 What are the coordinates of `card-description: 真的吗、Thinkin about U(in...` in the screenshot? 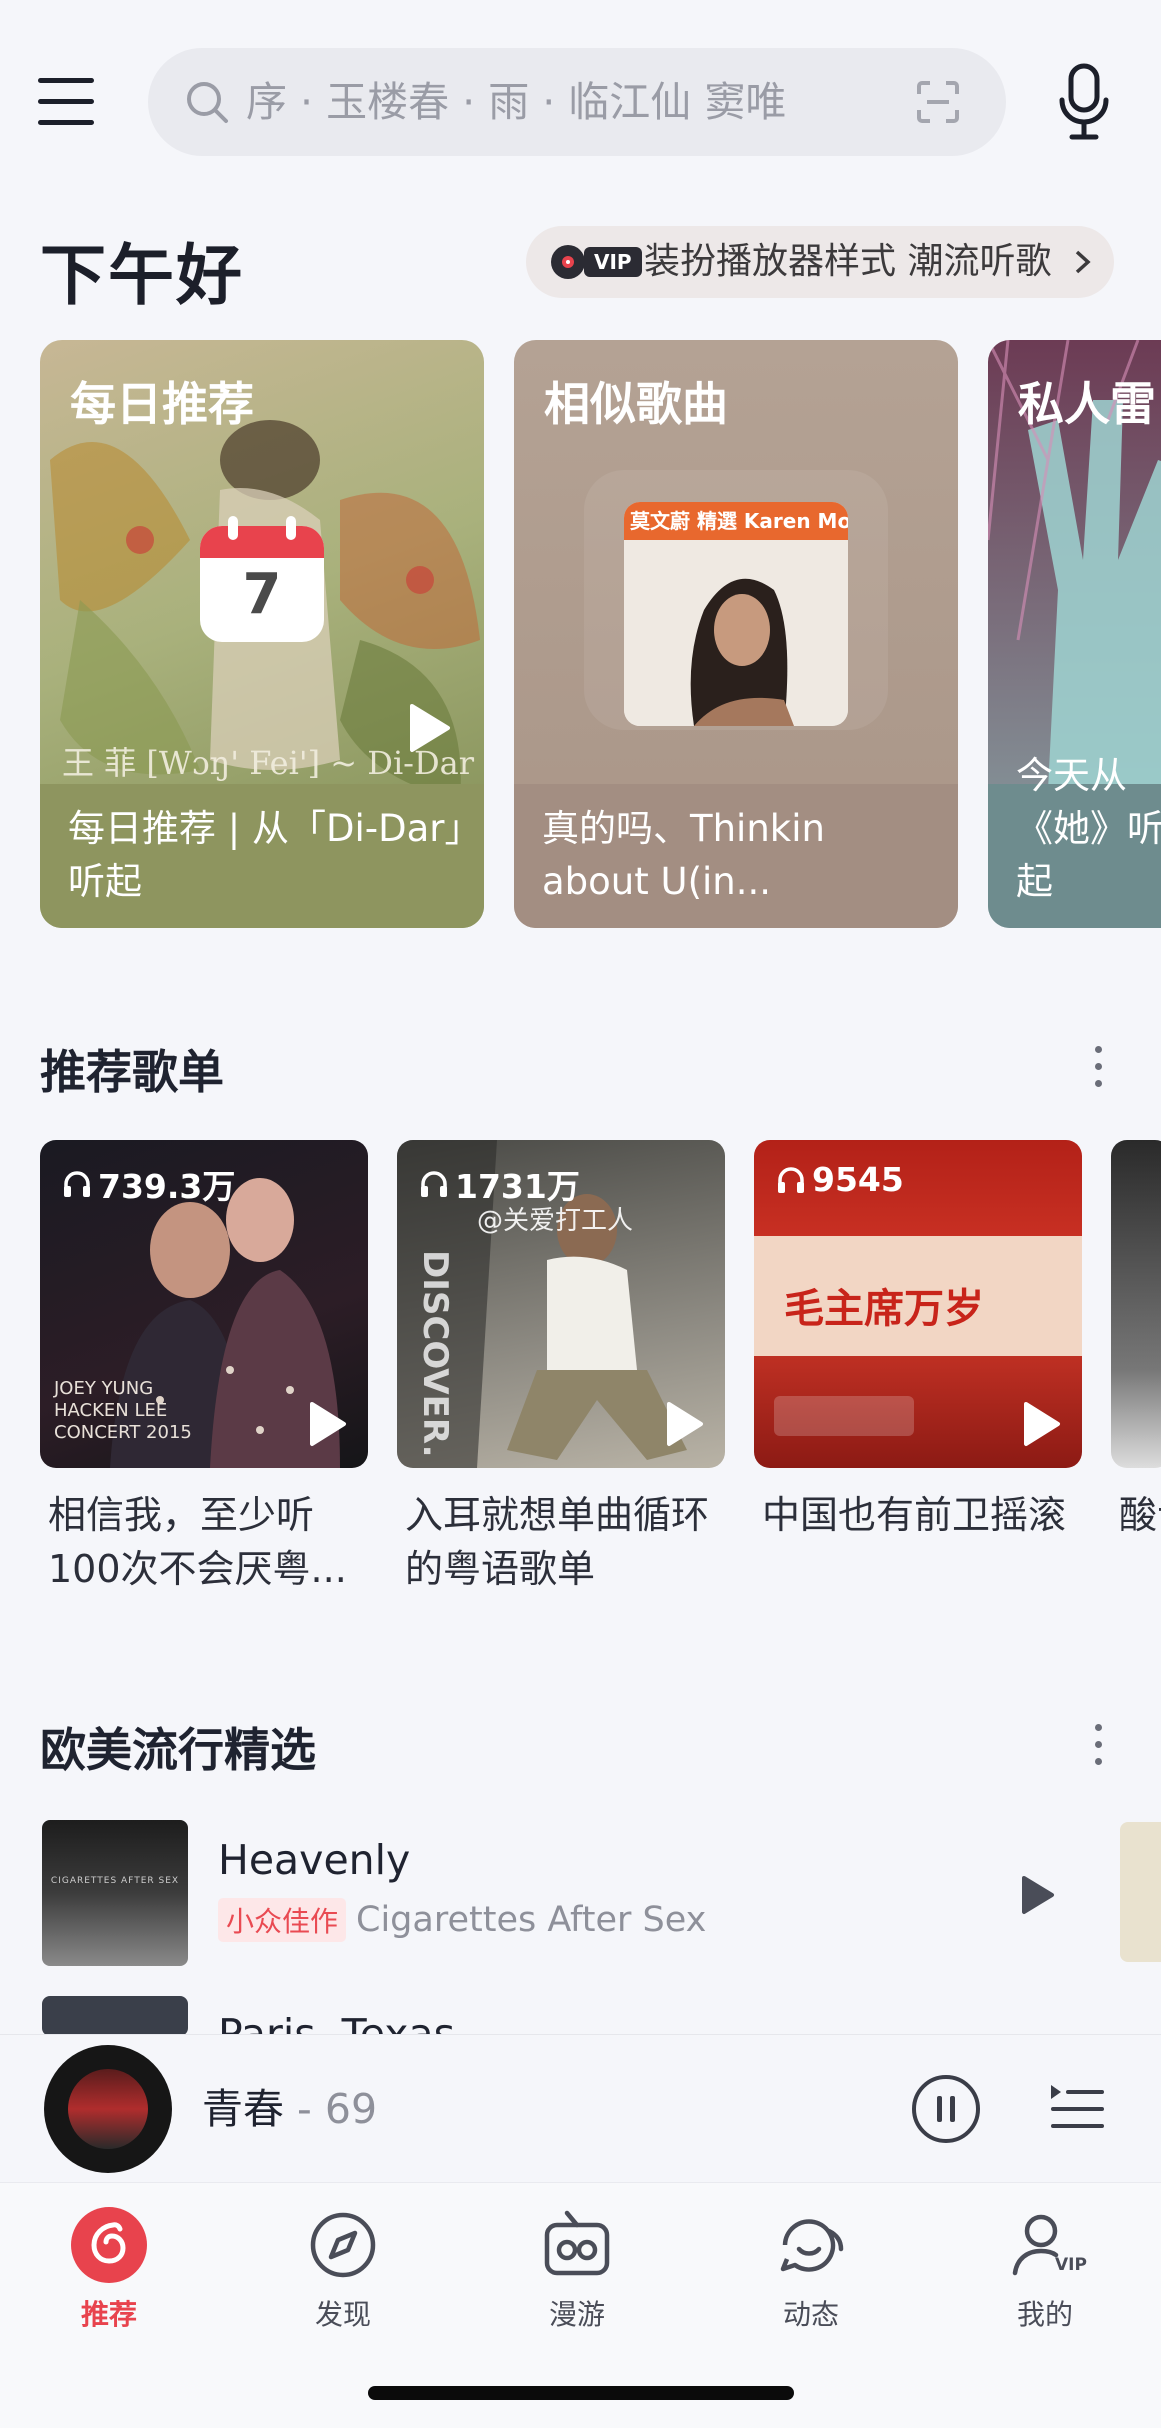 It's located at (683, 855).